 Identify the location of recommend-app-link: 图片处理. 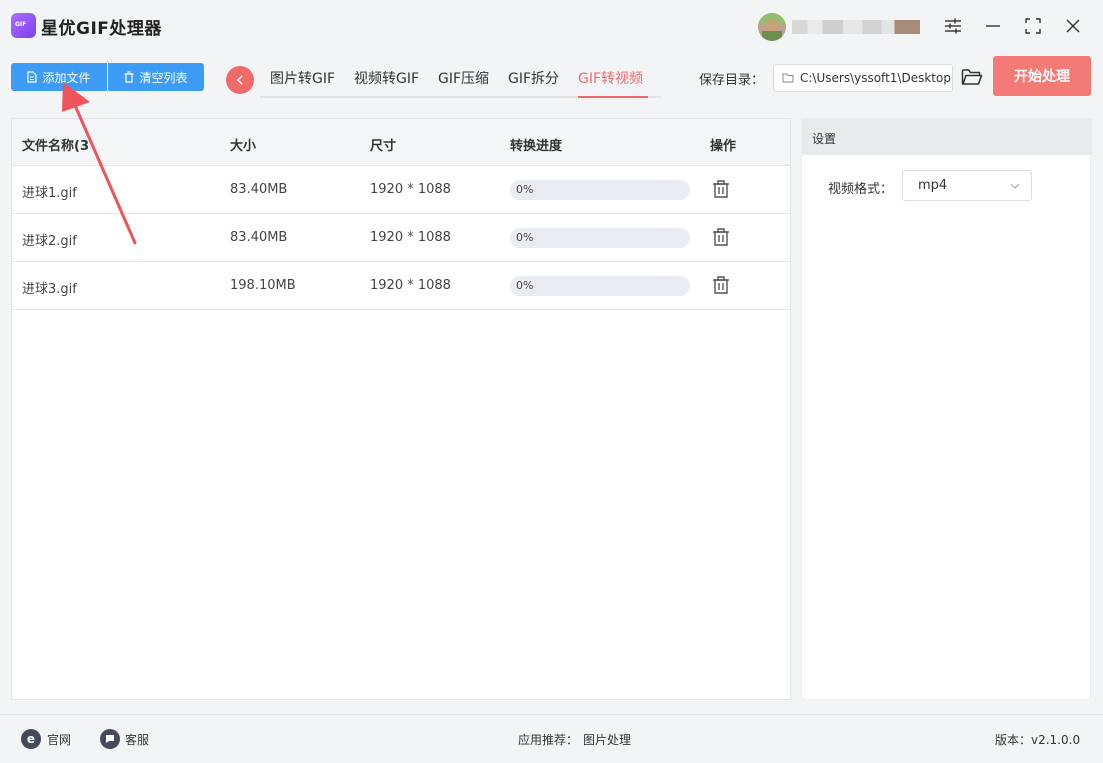
(607, 739).